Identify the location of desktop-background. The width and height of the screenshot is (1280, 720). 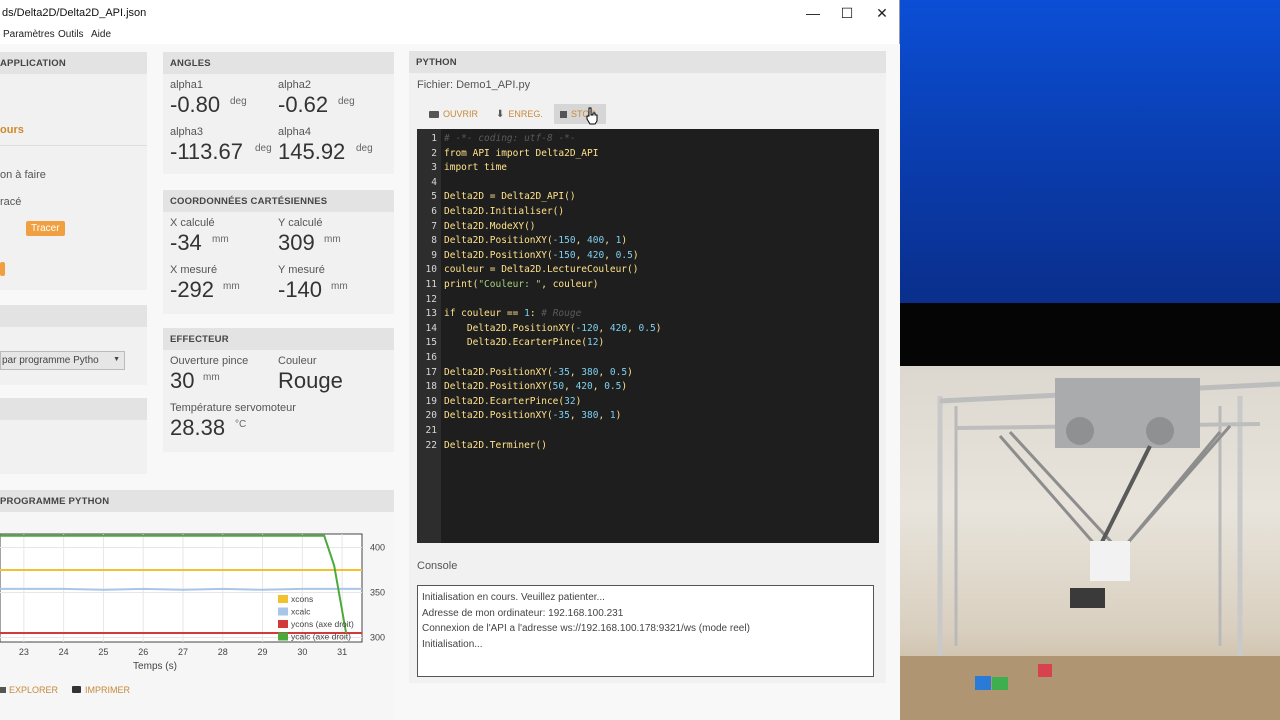
(1090, 151).